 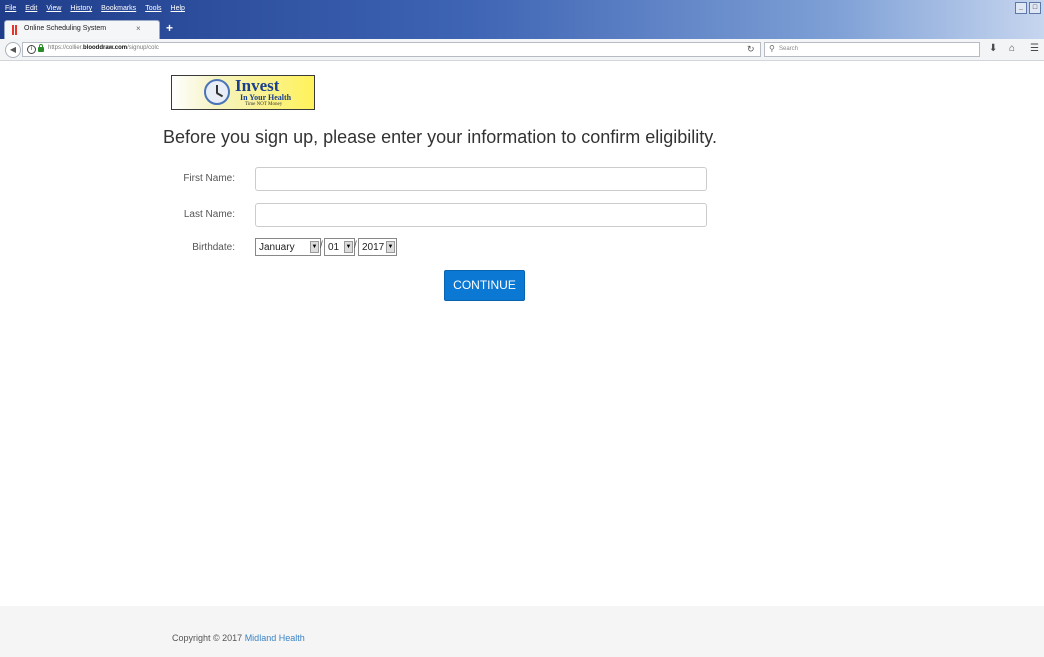 I want to click on search-input: ⚲ Search, so click(x=872, y=49).